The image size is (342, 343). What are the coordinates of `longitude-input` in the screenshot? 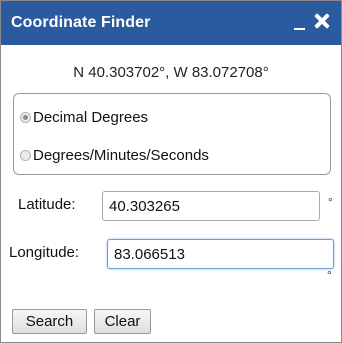 It's located at (220, 254).